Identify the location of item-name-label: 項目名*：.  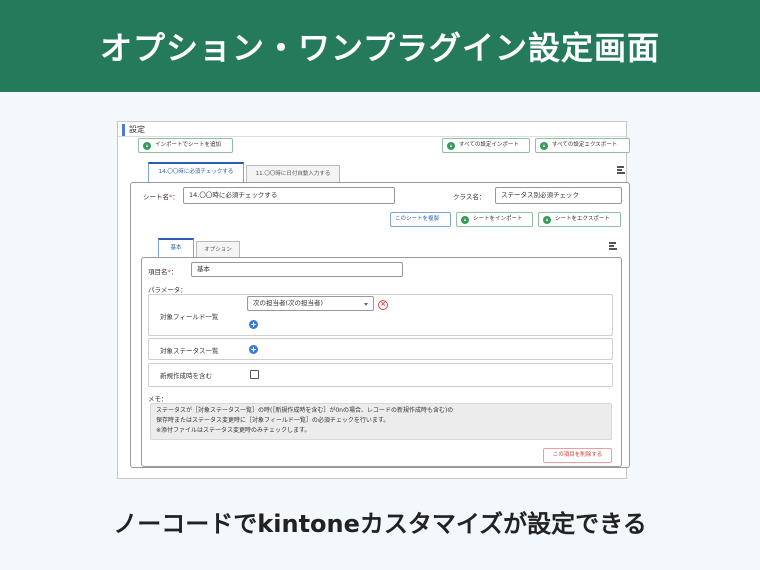
(163, 272).